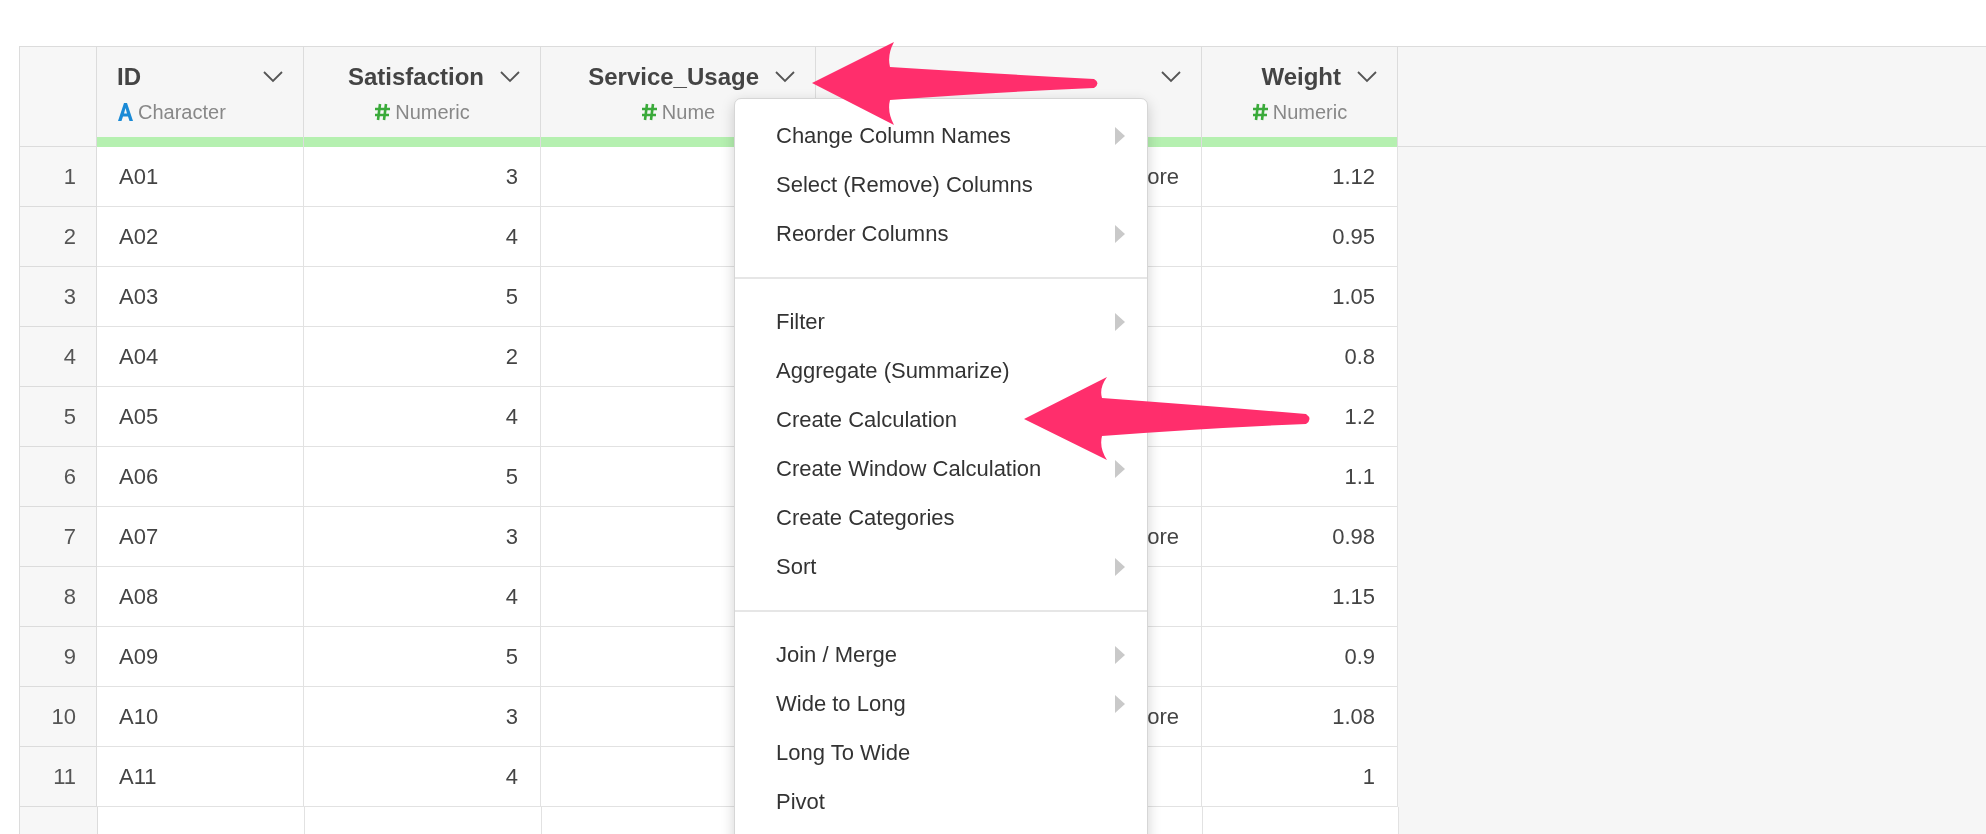 The width and height of the screenshot is (1986, 834). Describe the element at coordinates (200, 417) in the screenshot. I see `table-cell: A05` at that location.